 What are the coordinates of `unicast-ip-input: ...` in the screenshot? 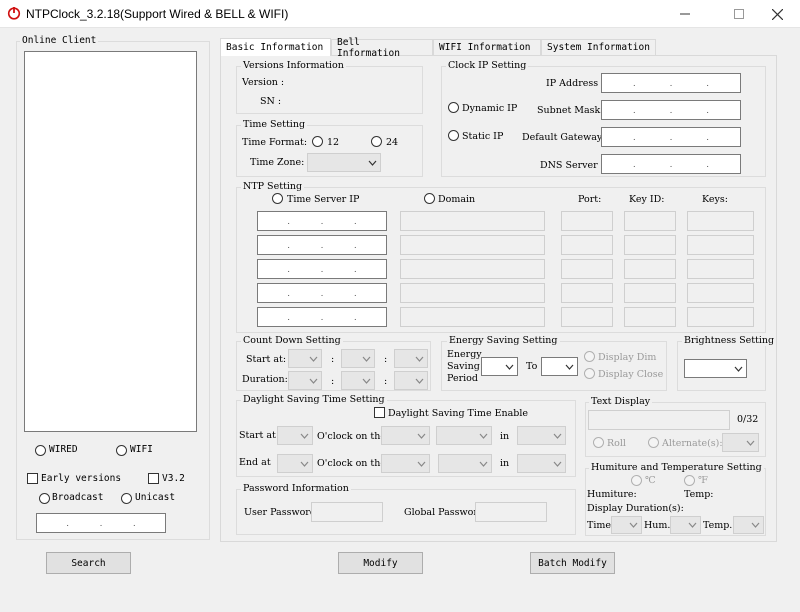 It's located at (101, 523).